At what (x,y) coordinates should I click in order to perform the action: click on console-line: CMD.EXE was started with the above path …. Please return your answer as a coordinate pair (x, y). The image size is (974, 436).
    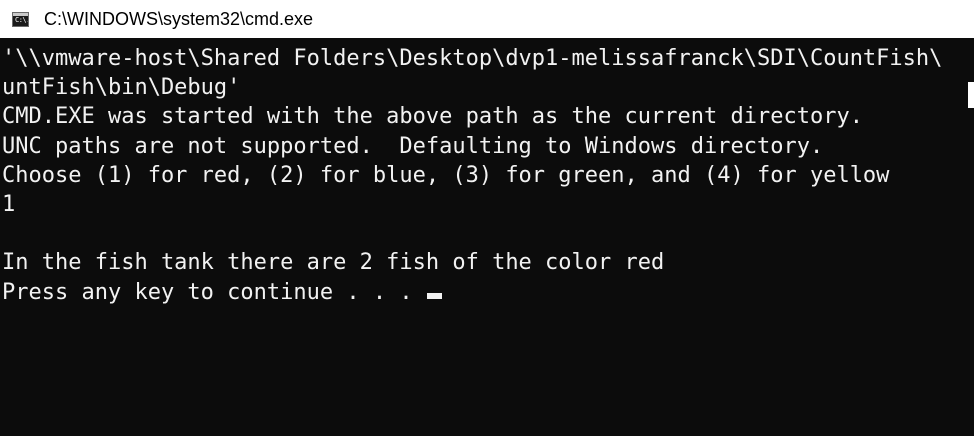
    Looking at the image, I should click on (432, 117).